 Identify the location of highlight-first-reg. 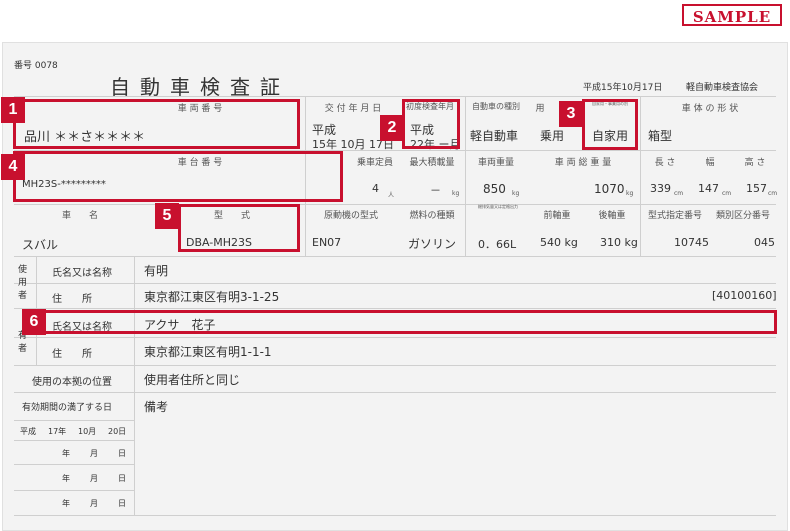
(431, 124).